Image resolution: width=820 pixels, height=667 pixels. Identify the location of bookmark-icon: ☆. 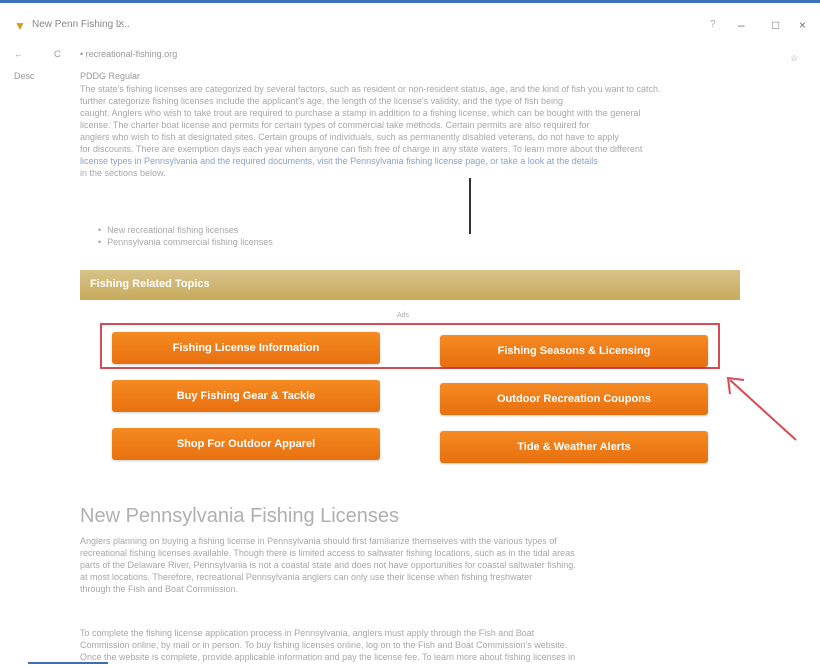
(794, 58).